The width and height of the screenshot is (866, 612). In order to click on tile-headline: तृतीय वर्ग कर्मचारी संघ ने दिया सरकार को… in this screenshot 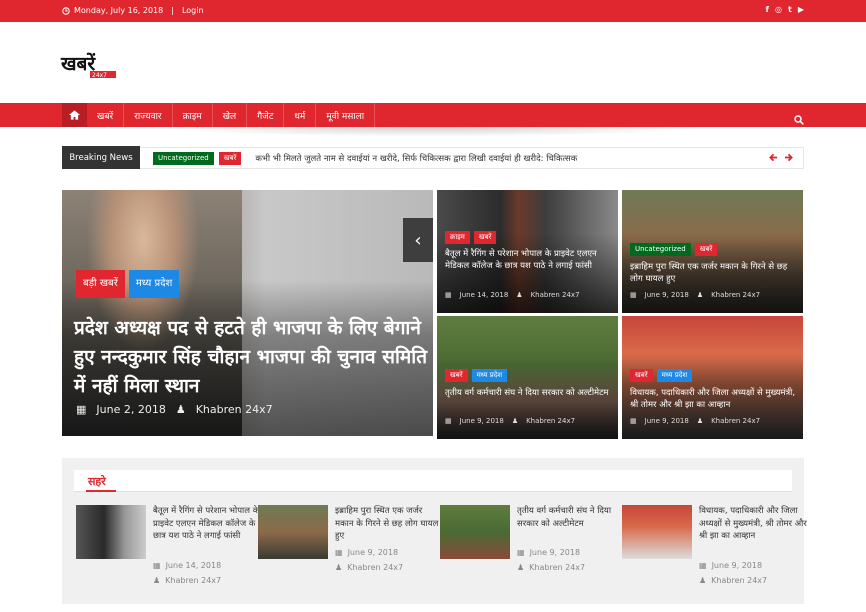, I will do `click(529, 393)`.